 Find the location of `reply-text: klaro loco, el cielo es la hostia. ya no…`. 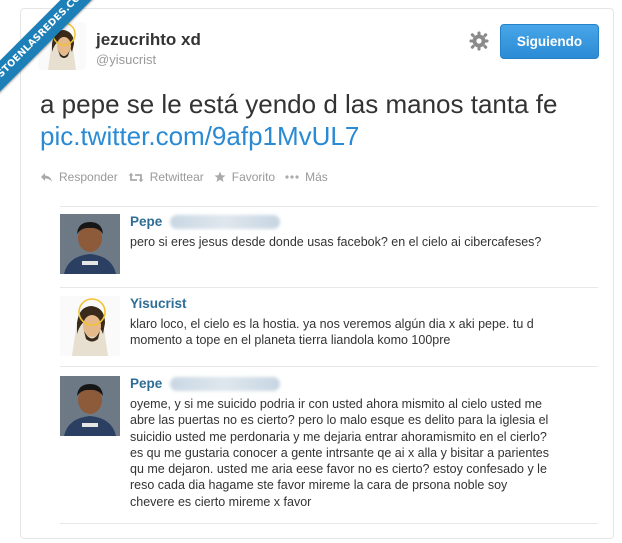

reply-text: klaro loco, el cielo es la hostia. ya no… is located at coordinates (332, 332).